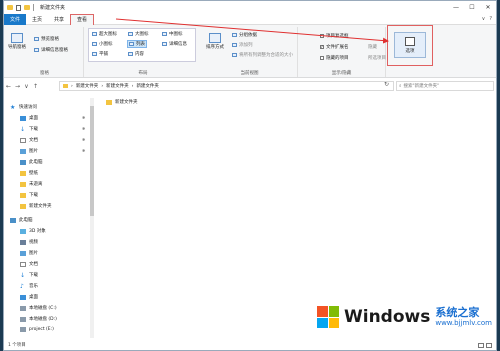 The width and height of the screenshot is (500, 351). I want to click on nav-item-documents: 文档, so click(29, 140).